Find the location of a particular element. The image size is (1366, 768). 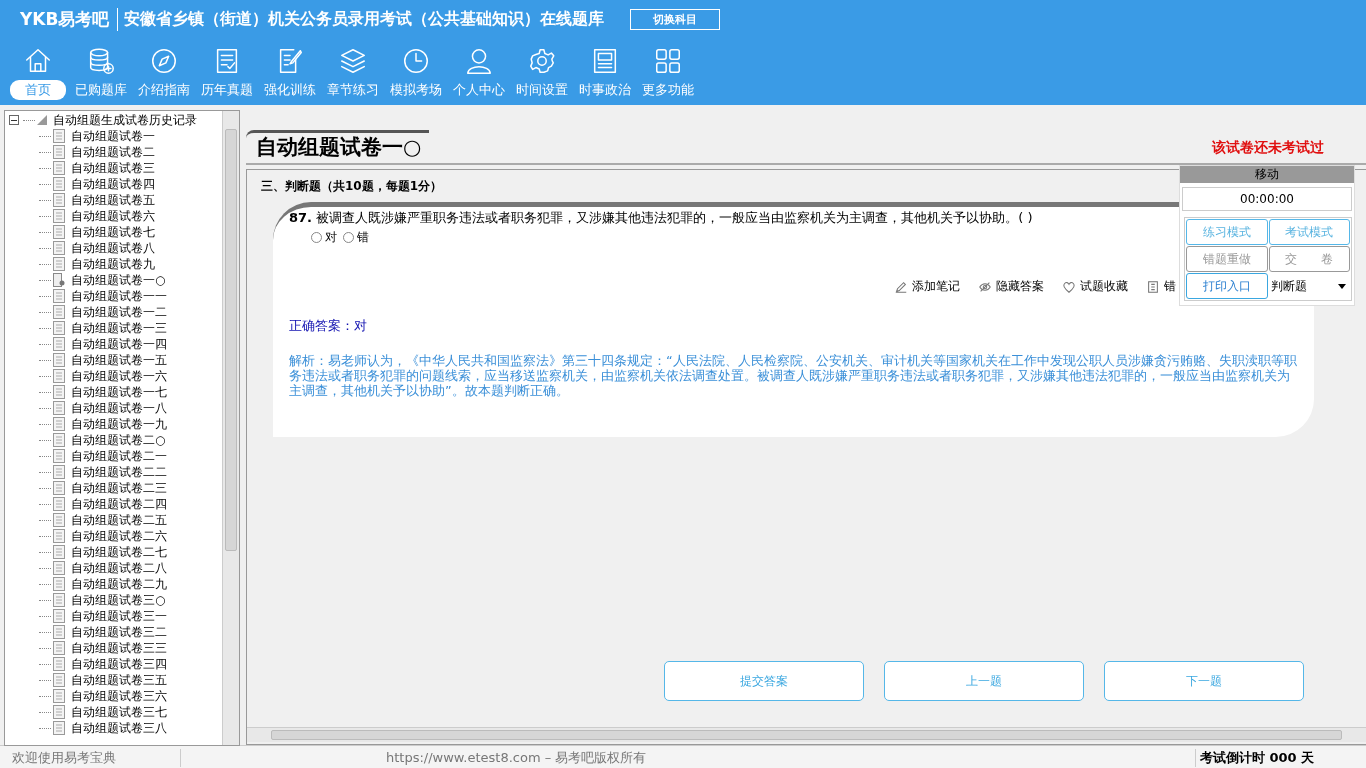

tree-item: 自动组题试卷一五 is located at coordinates (119, 360).